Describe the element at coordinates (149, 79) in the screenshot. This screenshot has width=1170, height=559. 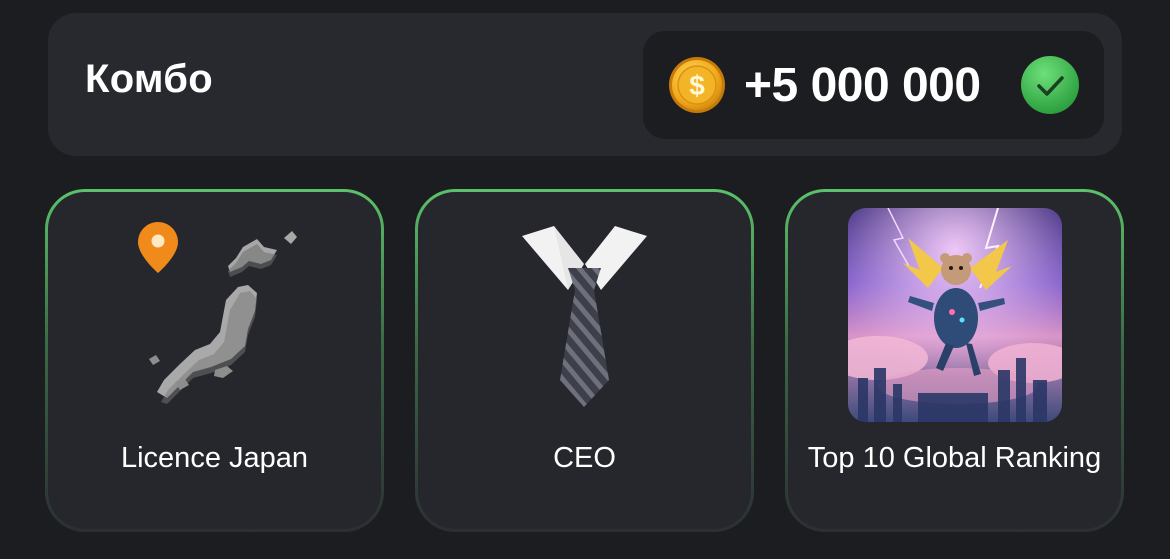
I see `combo-title: Комбо` at that location.